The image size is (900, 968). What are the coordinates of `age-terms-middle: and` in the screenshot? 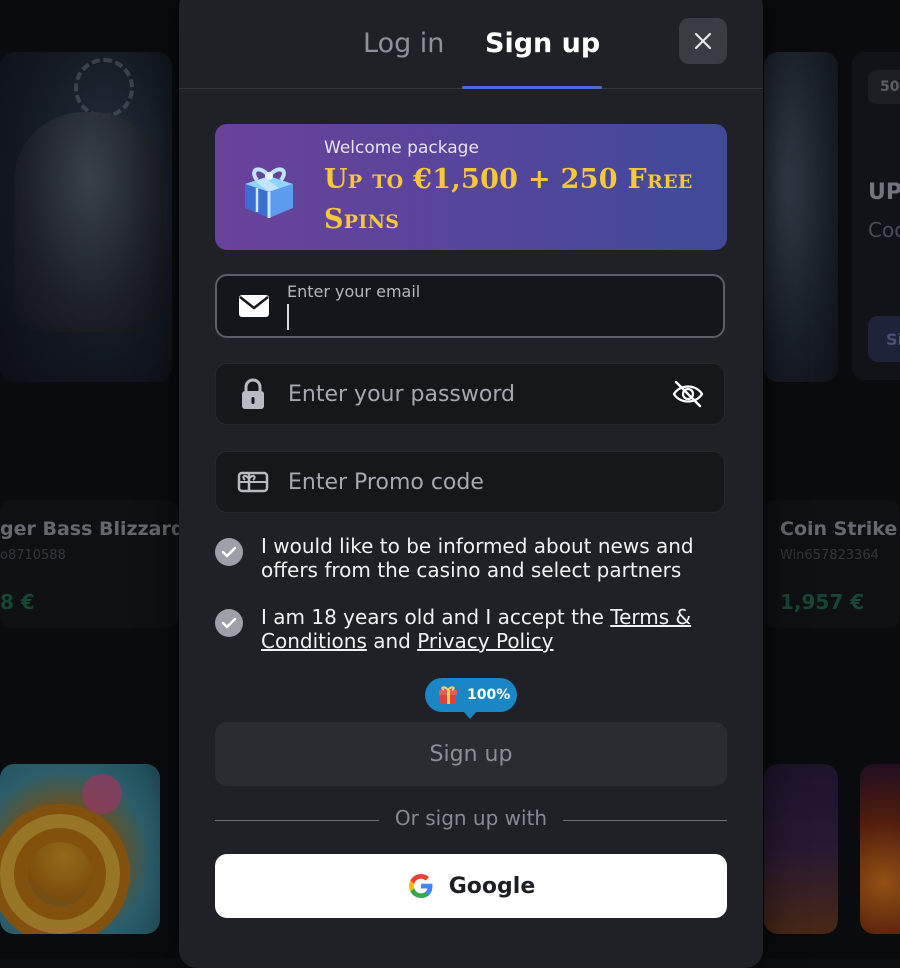 It's located at (392, 641).